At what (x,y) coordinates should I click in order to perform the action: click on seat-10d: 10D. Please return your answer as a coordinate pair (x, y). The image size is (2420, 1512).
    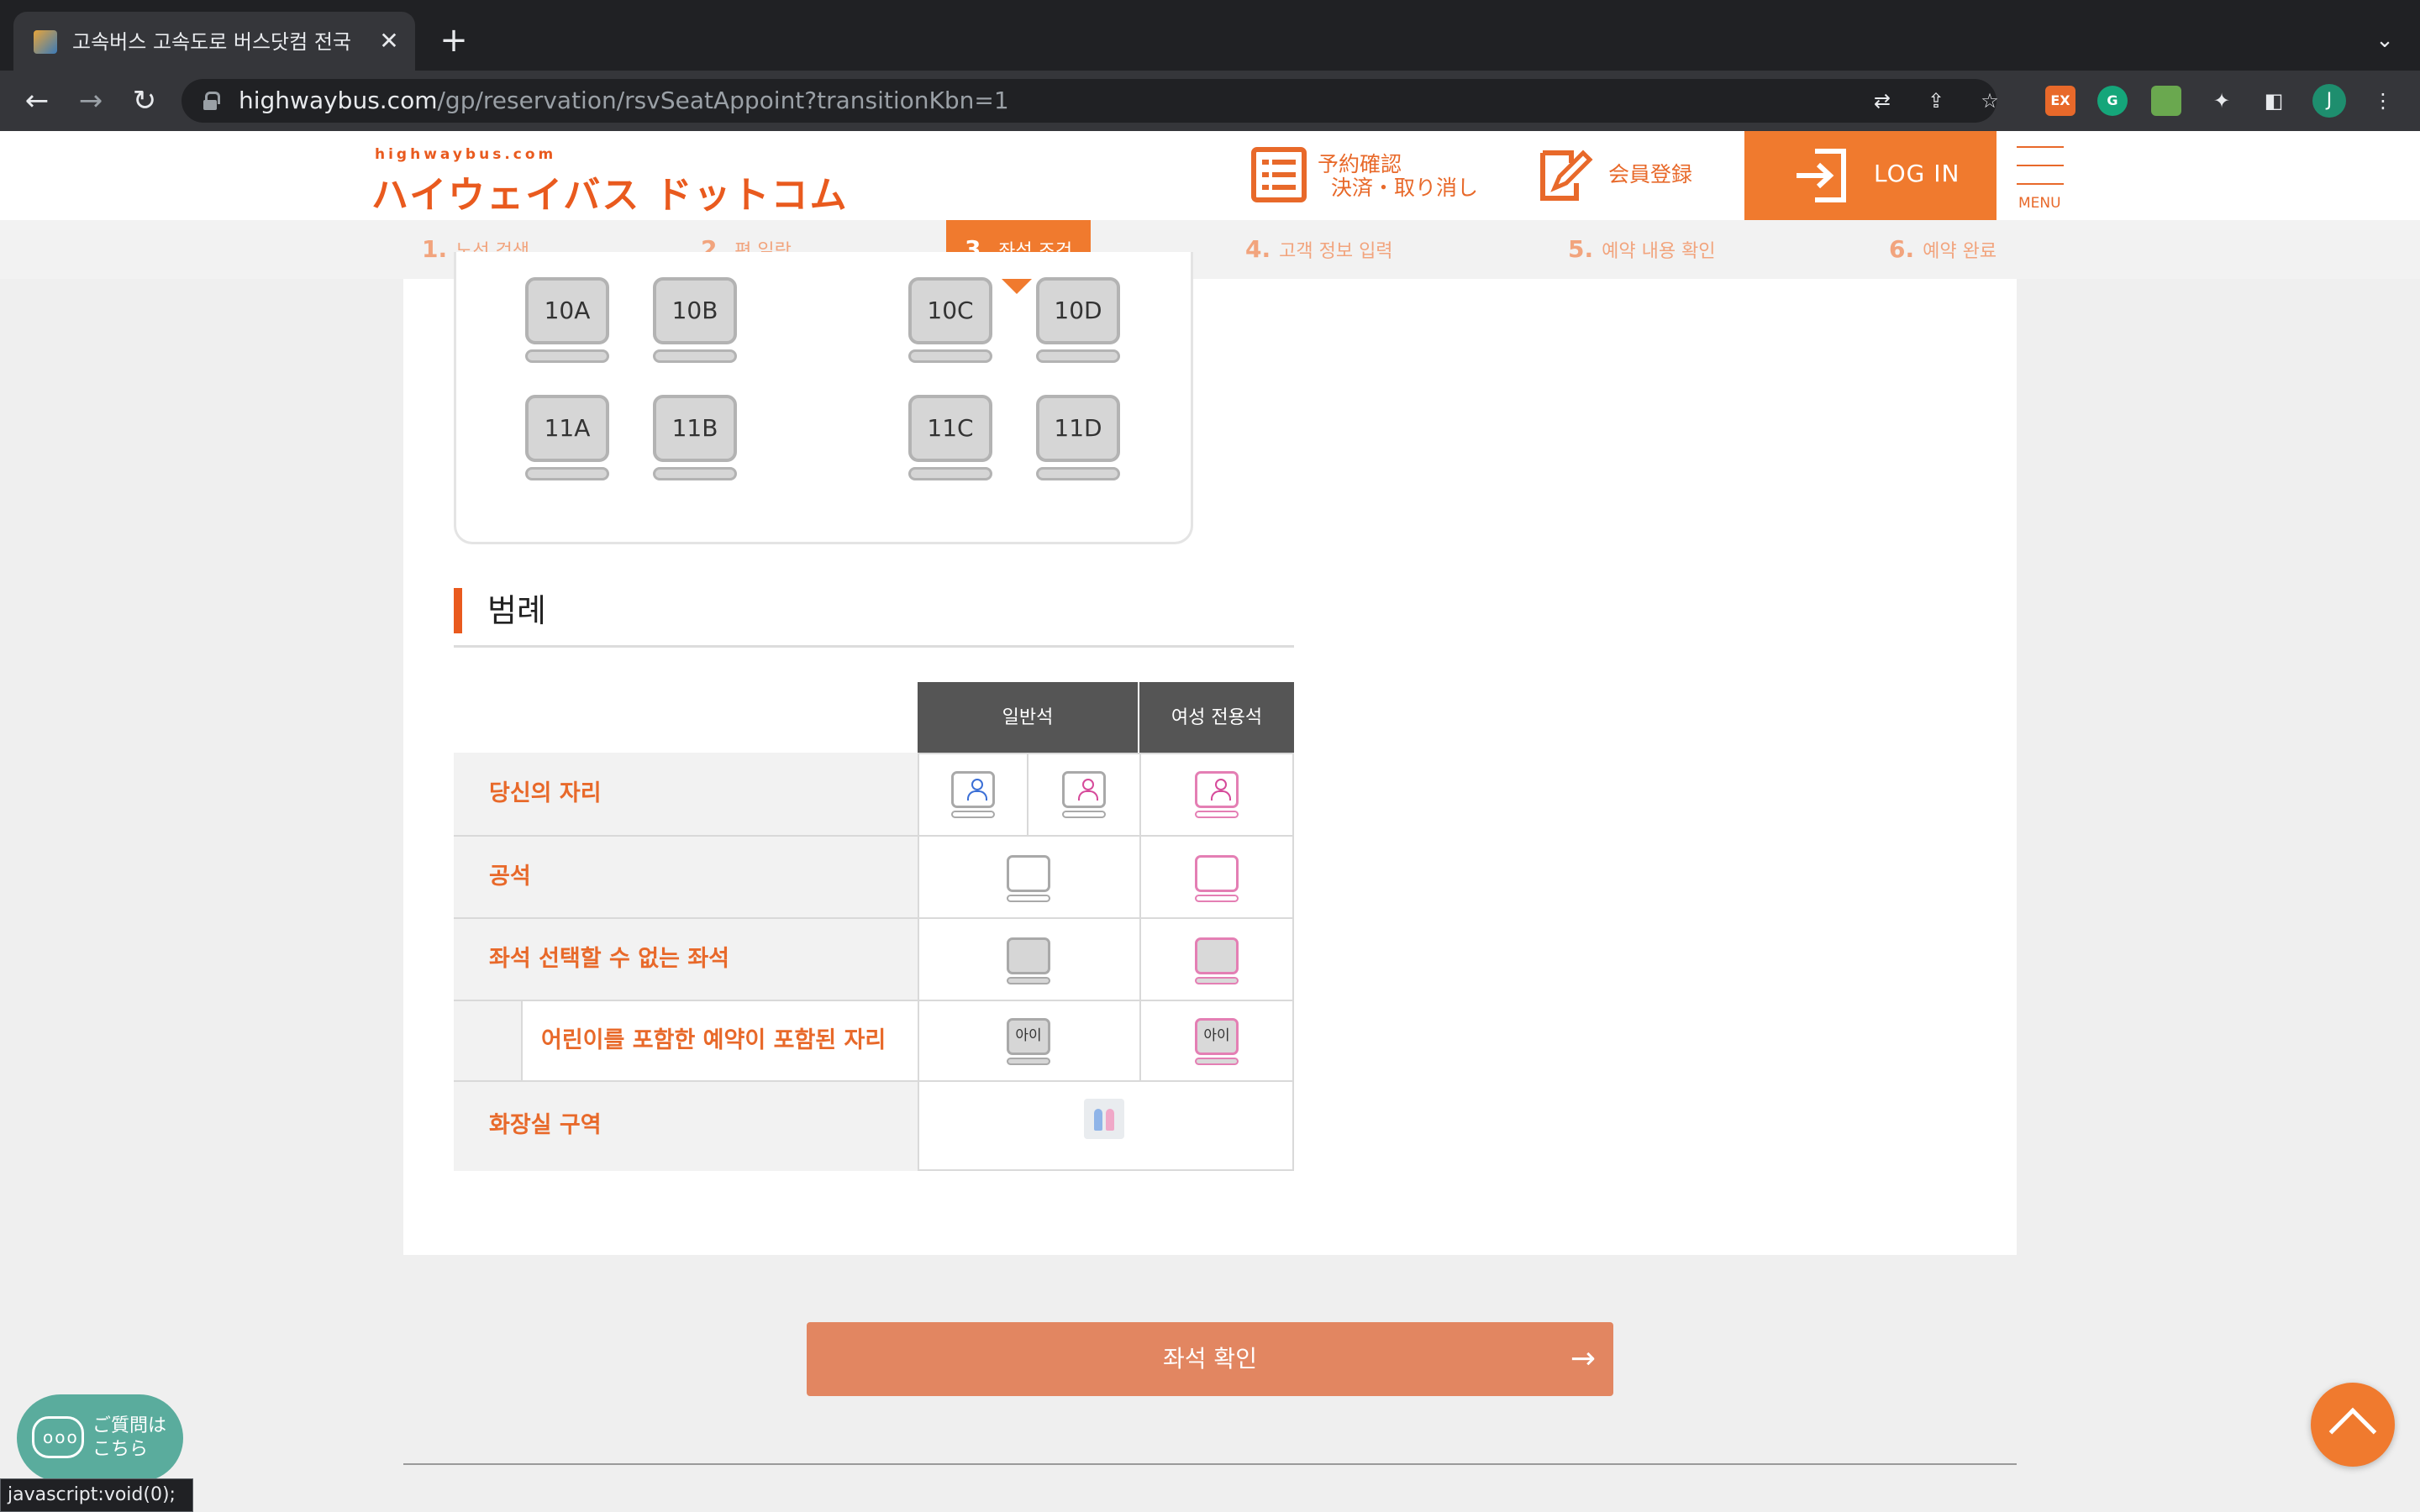
    Looking at the image, I should click on (1078, 320).